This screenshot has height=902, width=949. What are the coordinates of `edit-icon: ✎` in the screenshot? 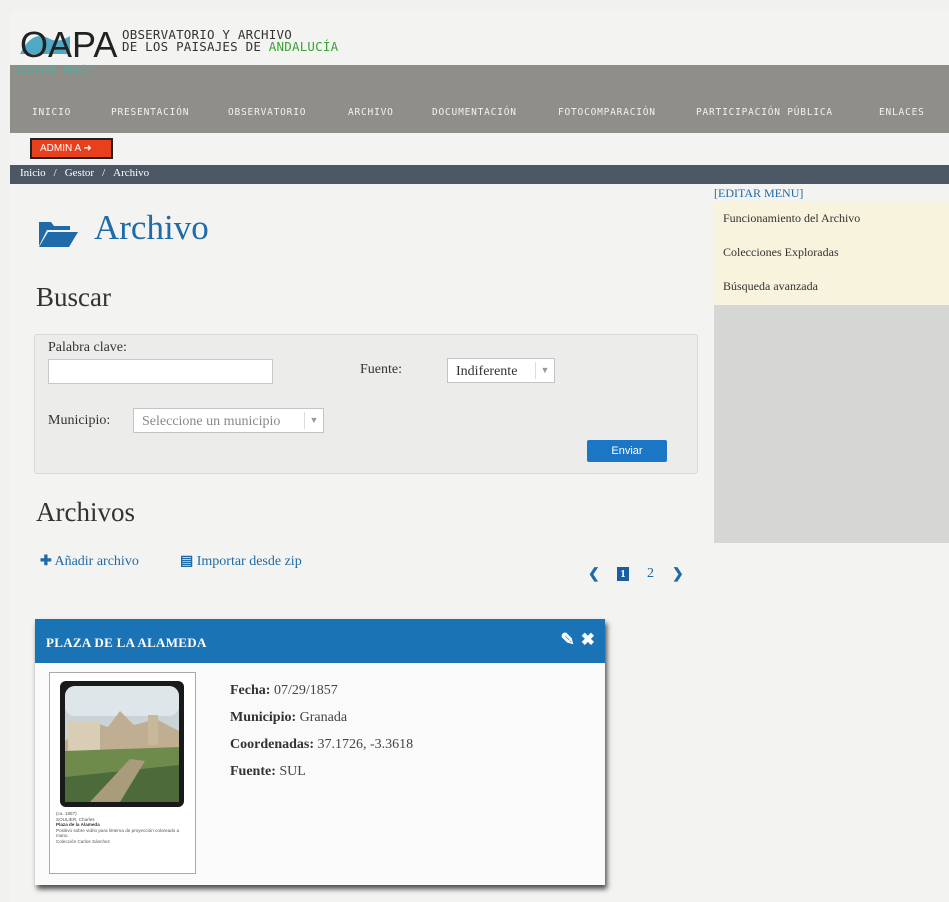 It's located at (568, 639).